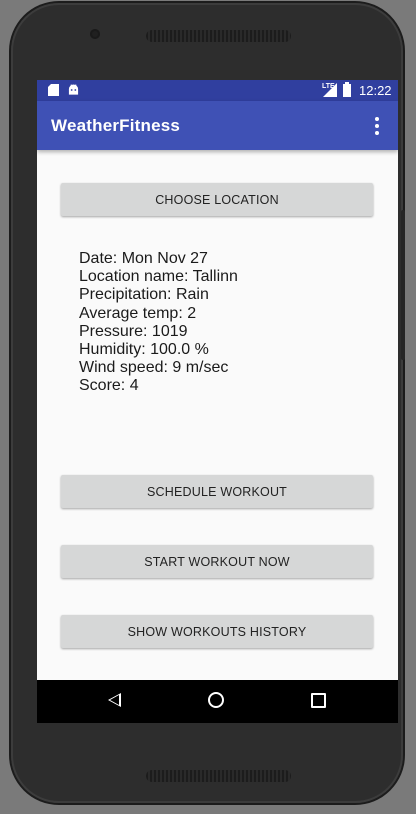 The image size is (416, 814). I want to click on home-icon, so click(216, 700).